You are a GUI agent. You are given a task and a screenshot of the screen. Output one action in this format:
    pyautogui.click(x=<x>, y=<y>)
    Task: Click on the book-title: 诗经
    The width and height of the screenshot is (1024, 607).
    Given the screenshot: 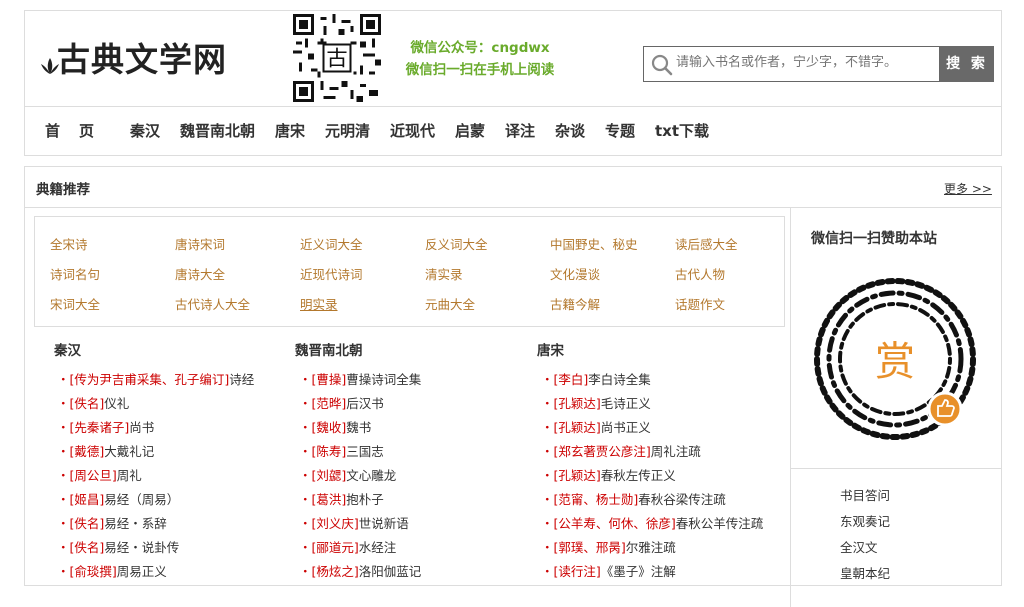 What is the action you would take?
    pyautogui.click(x=241, y=379)
    